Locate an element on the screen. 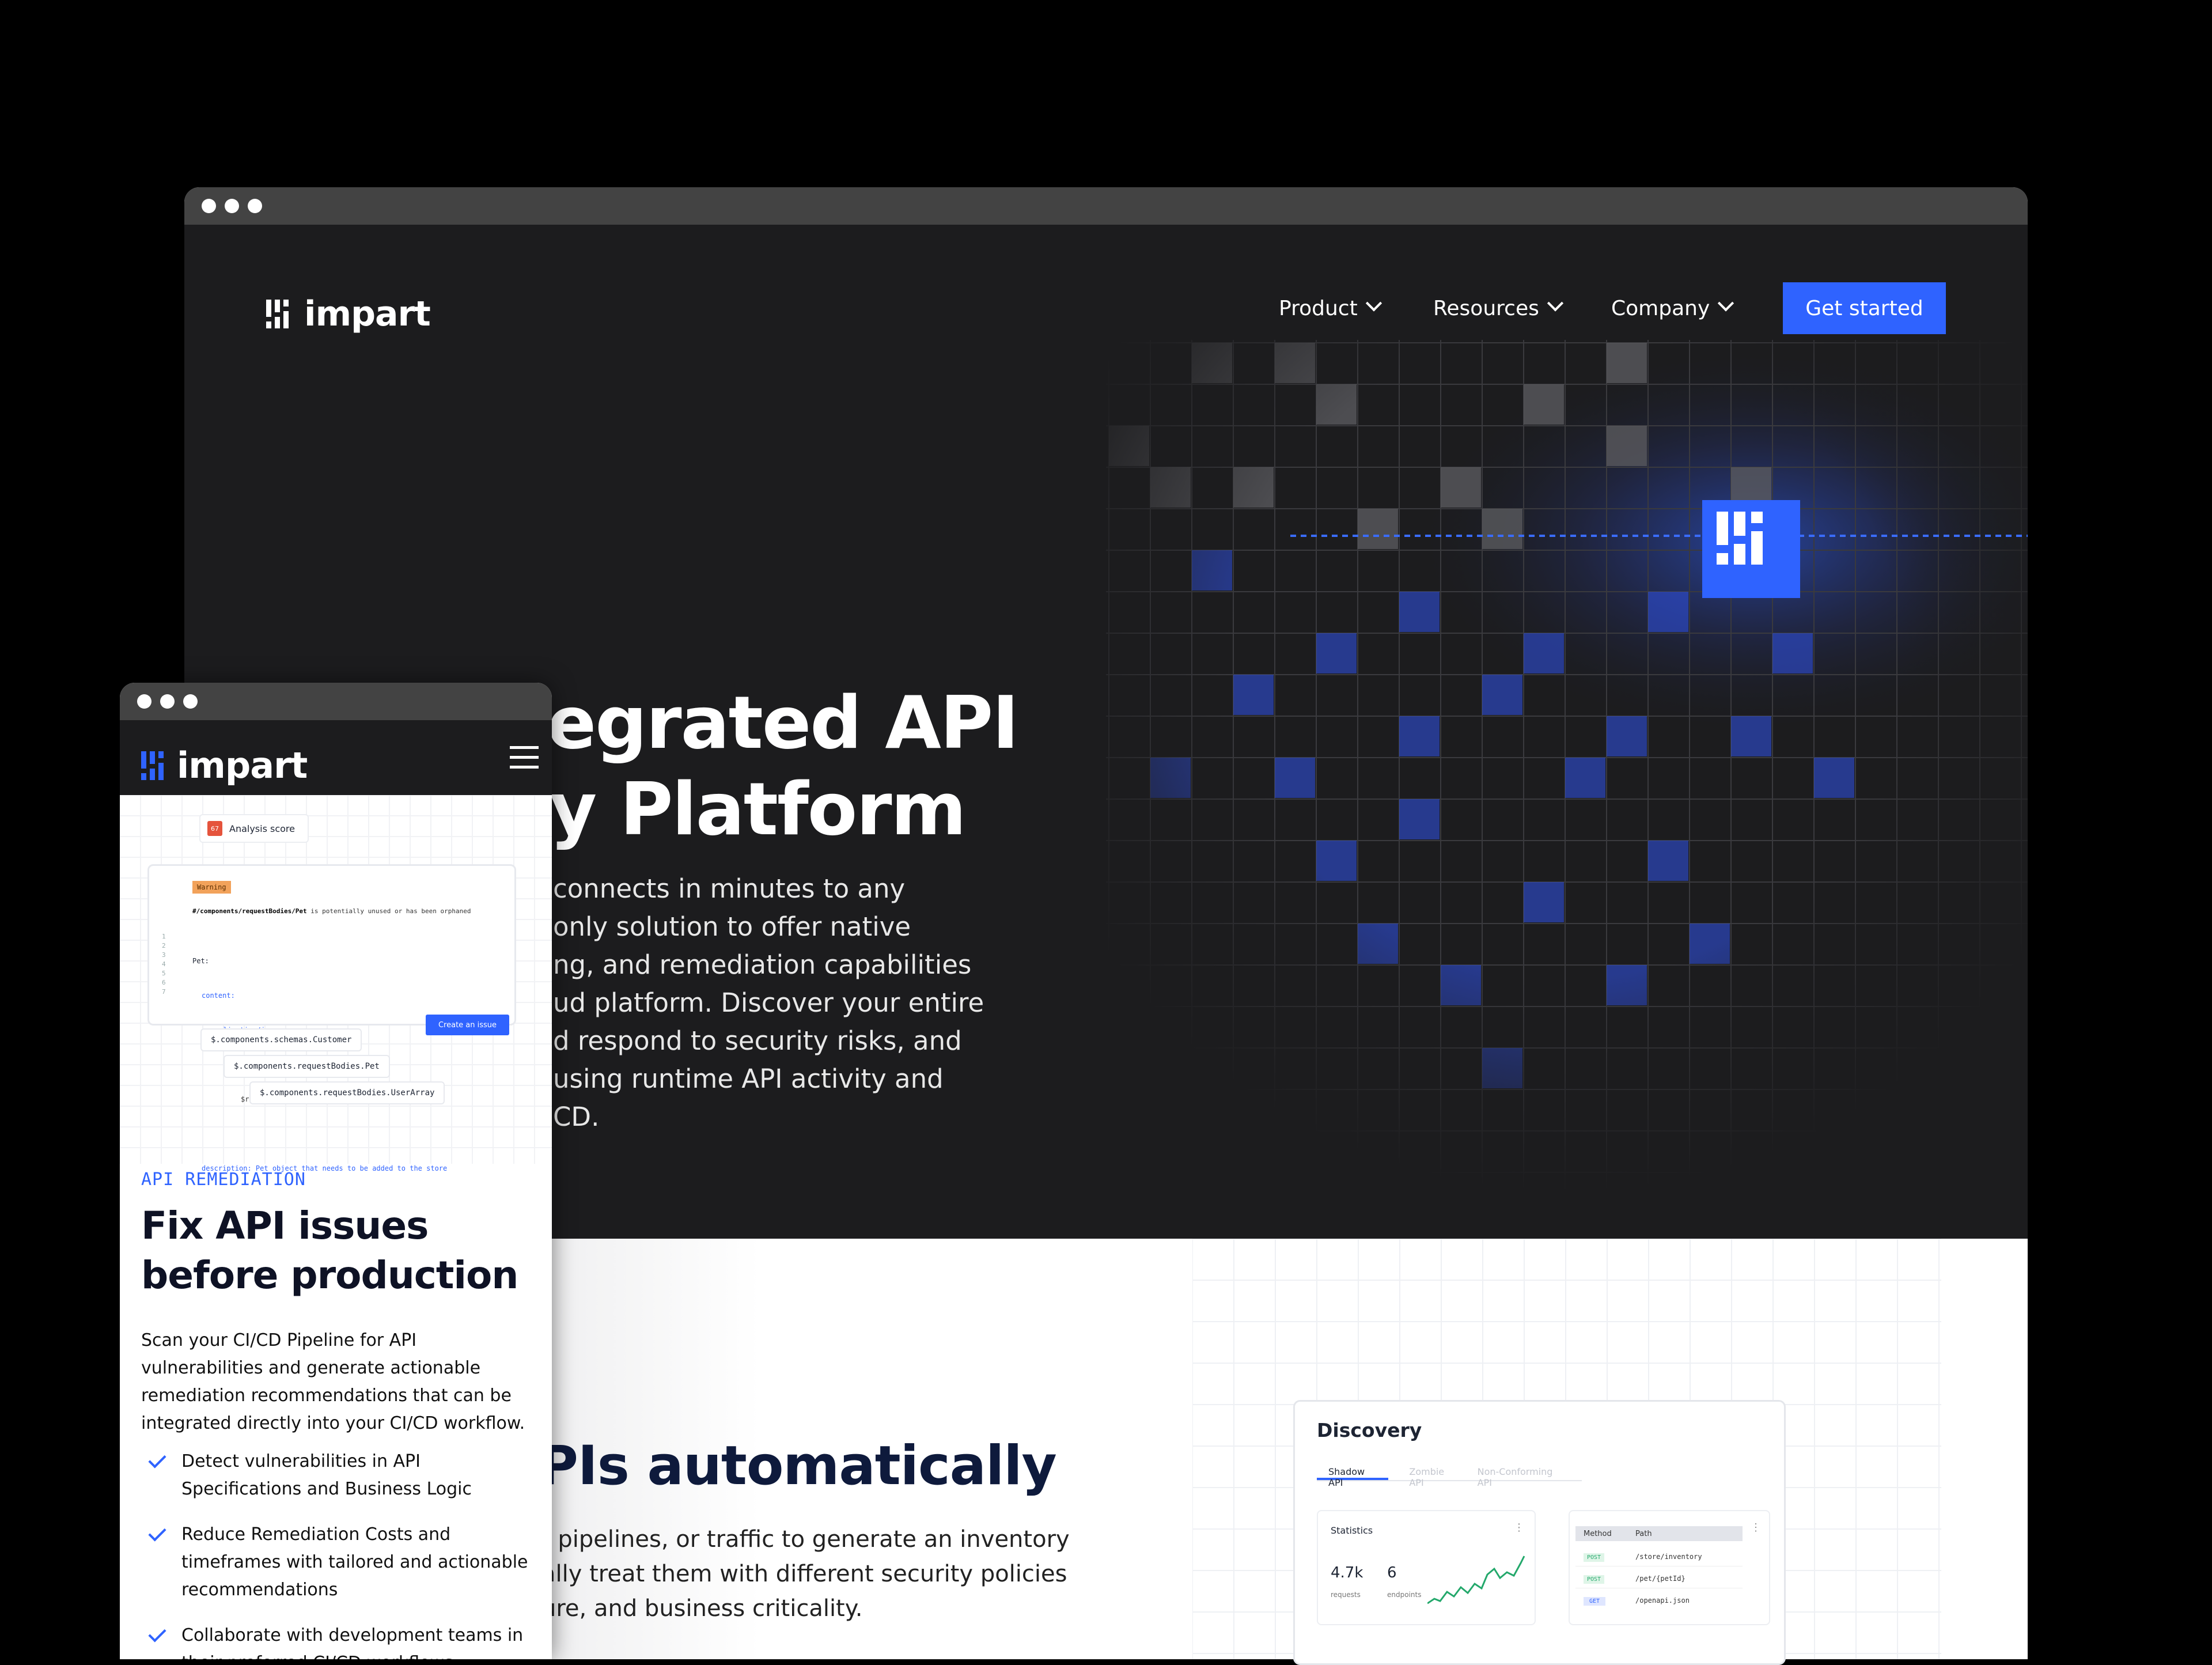 This screenshot has height=1665, width=2212. method-badge: GET is located at coordinates (1595, 1601).